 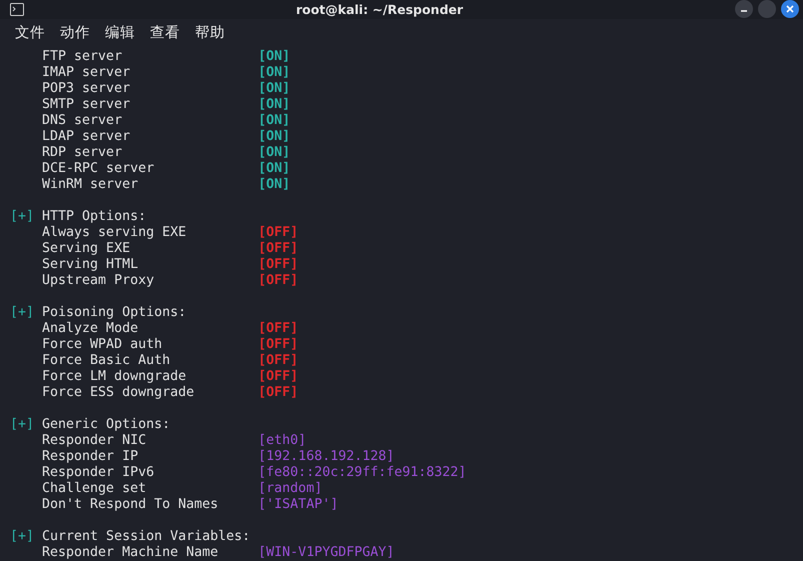 I want to click on option-label: SMTP server, so click(x=87, y=105).